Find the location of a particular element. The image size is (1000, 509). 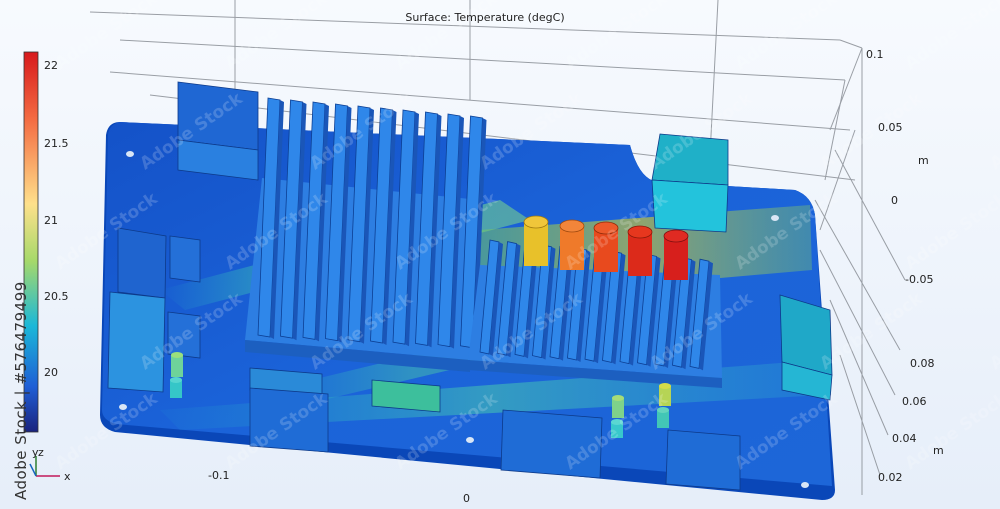

z-tick: 0.1 is located at coordinates (875, 54).